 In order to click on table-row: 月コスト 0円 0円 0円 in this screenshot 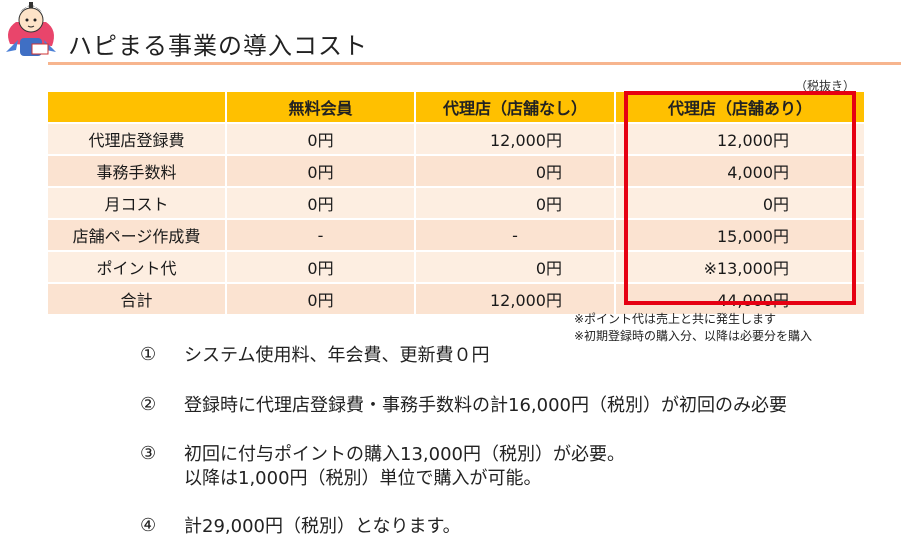, I will do `click(457, 203)`.